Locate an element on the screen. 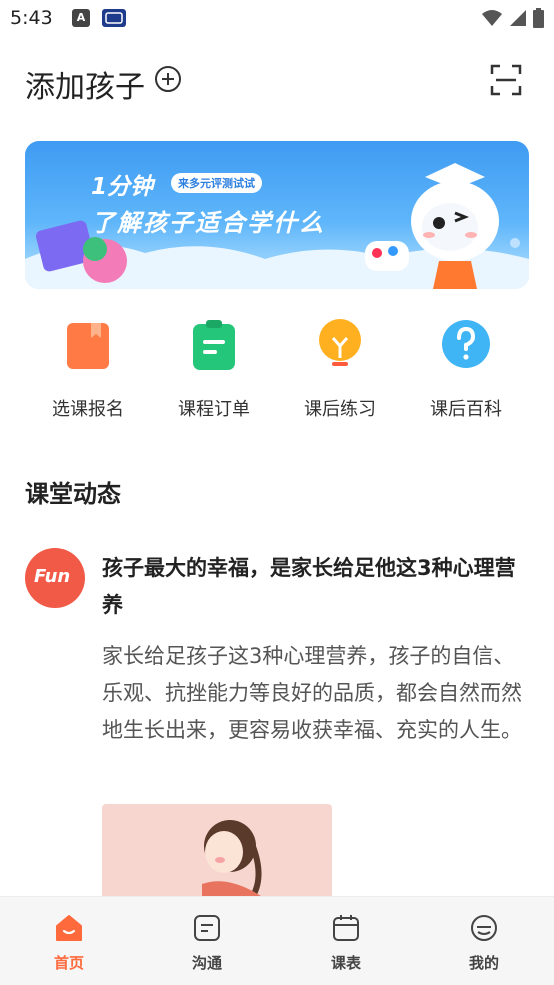  home-icon is located at coordinates (69, 931).